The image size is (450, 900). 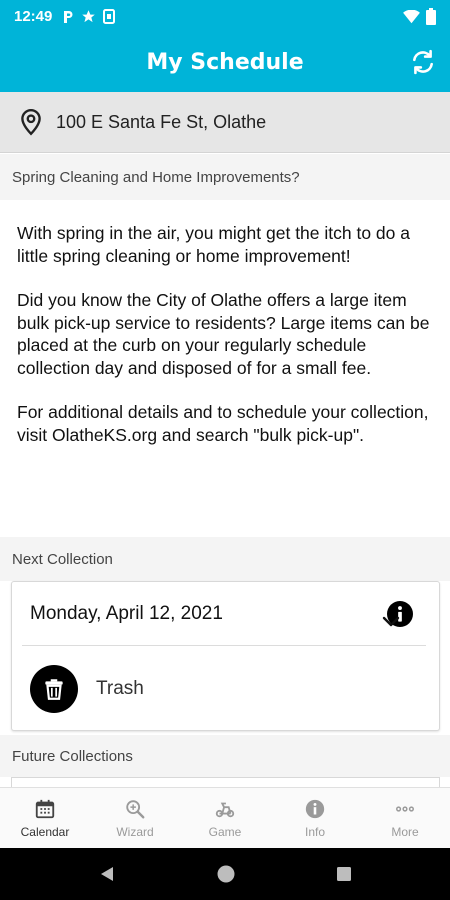 I want to click on recents-icon, so click(x=344, y=874).